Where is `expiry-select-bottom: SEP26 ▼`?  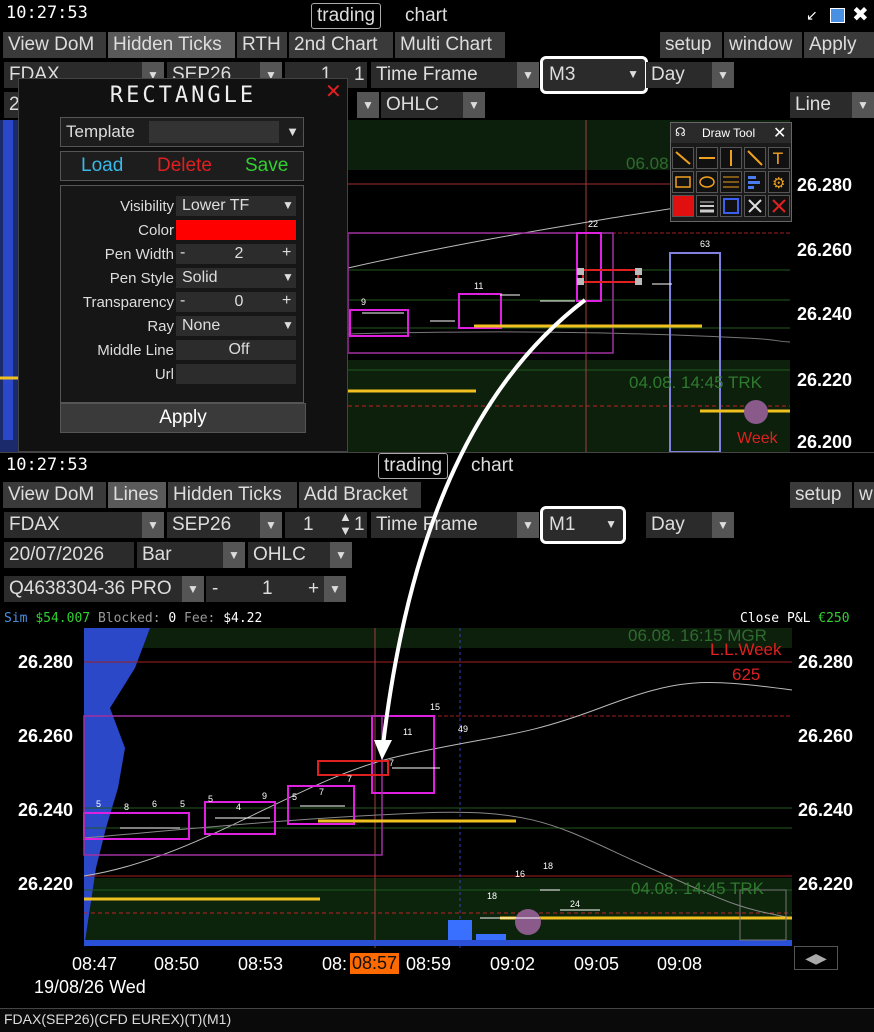 expiry-select-bottom: SEP26 ▼ is located at coordinates (224, 525).